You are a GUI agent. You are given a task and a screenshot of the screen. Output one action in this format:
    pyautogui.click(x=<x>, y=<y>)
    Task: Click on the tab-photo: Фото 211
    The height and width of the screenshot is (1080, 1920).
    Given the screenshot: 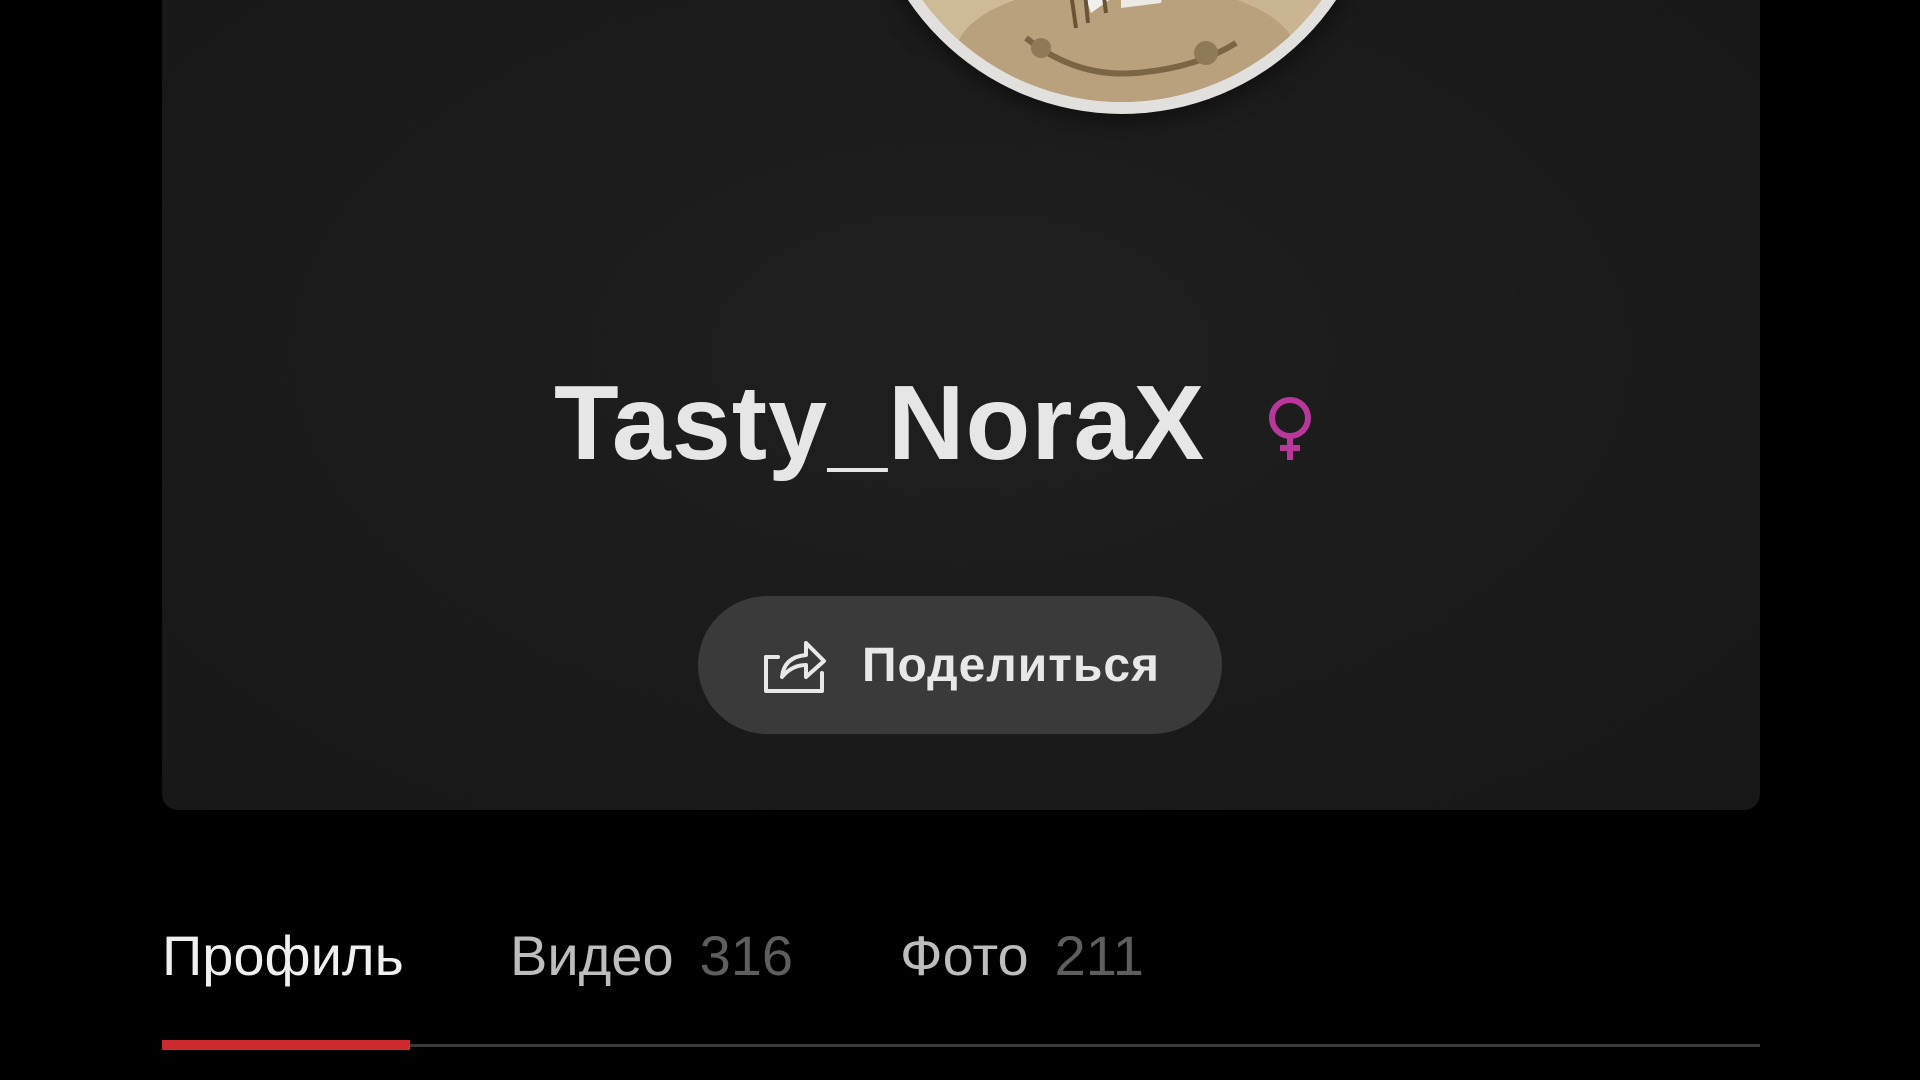 What is the action you would take?
    pyautogui.click(x=1022, y=956)
    